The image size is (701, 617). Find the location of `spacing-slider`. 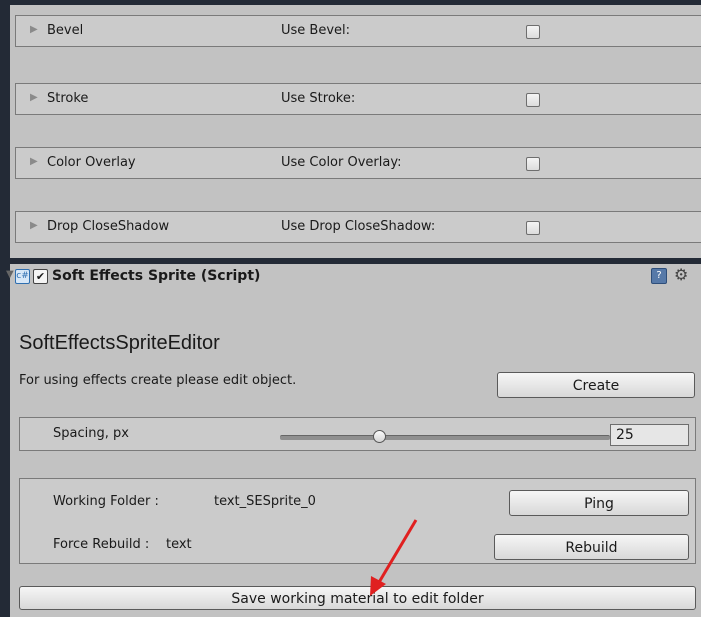

spacing-slider is located at coordinates (445, 437).